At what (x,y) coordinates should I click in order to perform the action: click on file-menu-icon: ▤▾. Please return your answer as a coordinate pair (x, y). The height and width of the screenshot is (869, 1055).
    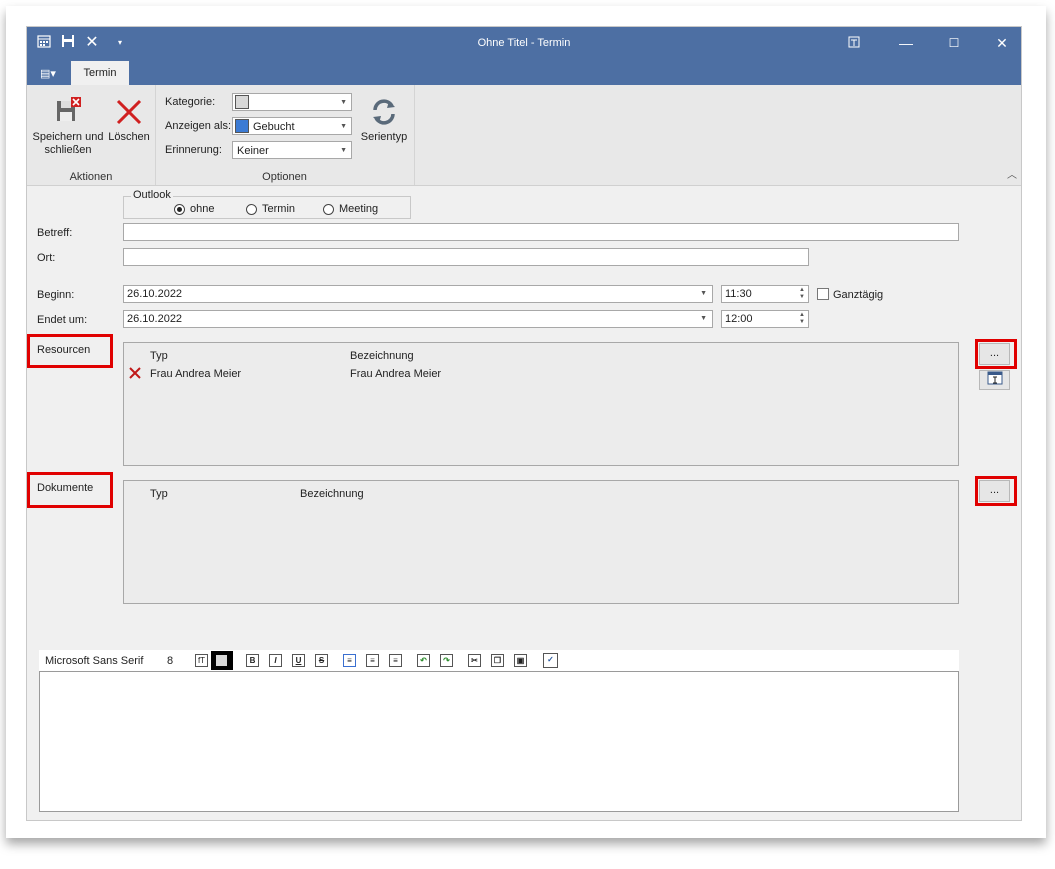
    Looking at the image, I should click on (48, 74).